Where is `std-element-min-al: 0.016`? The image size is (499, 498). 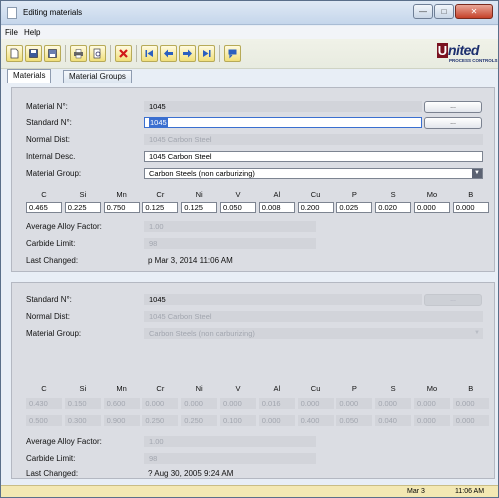 std-element-min-al: 0.016 is located at coordinates (276, 403).